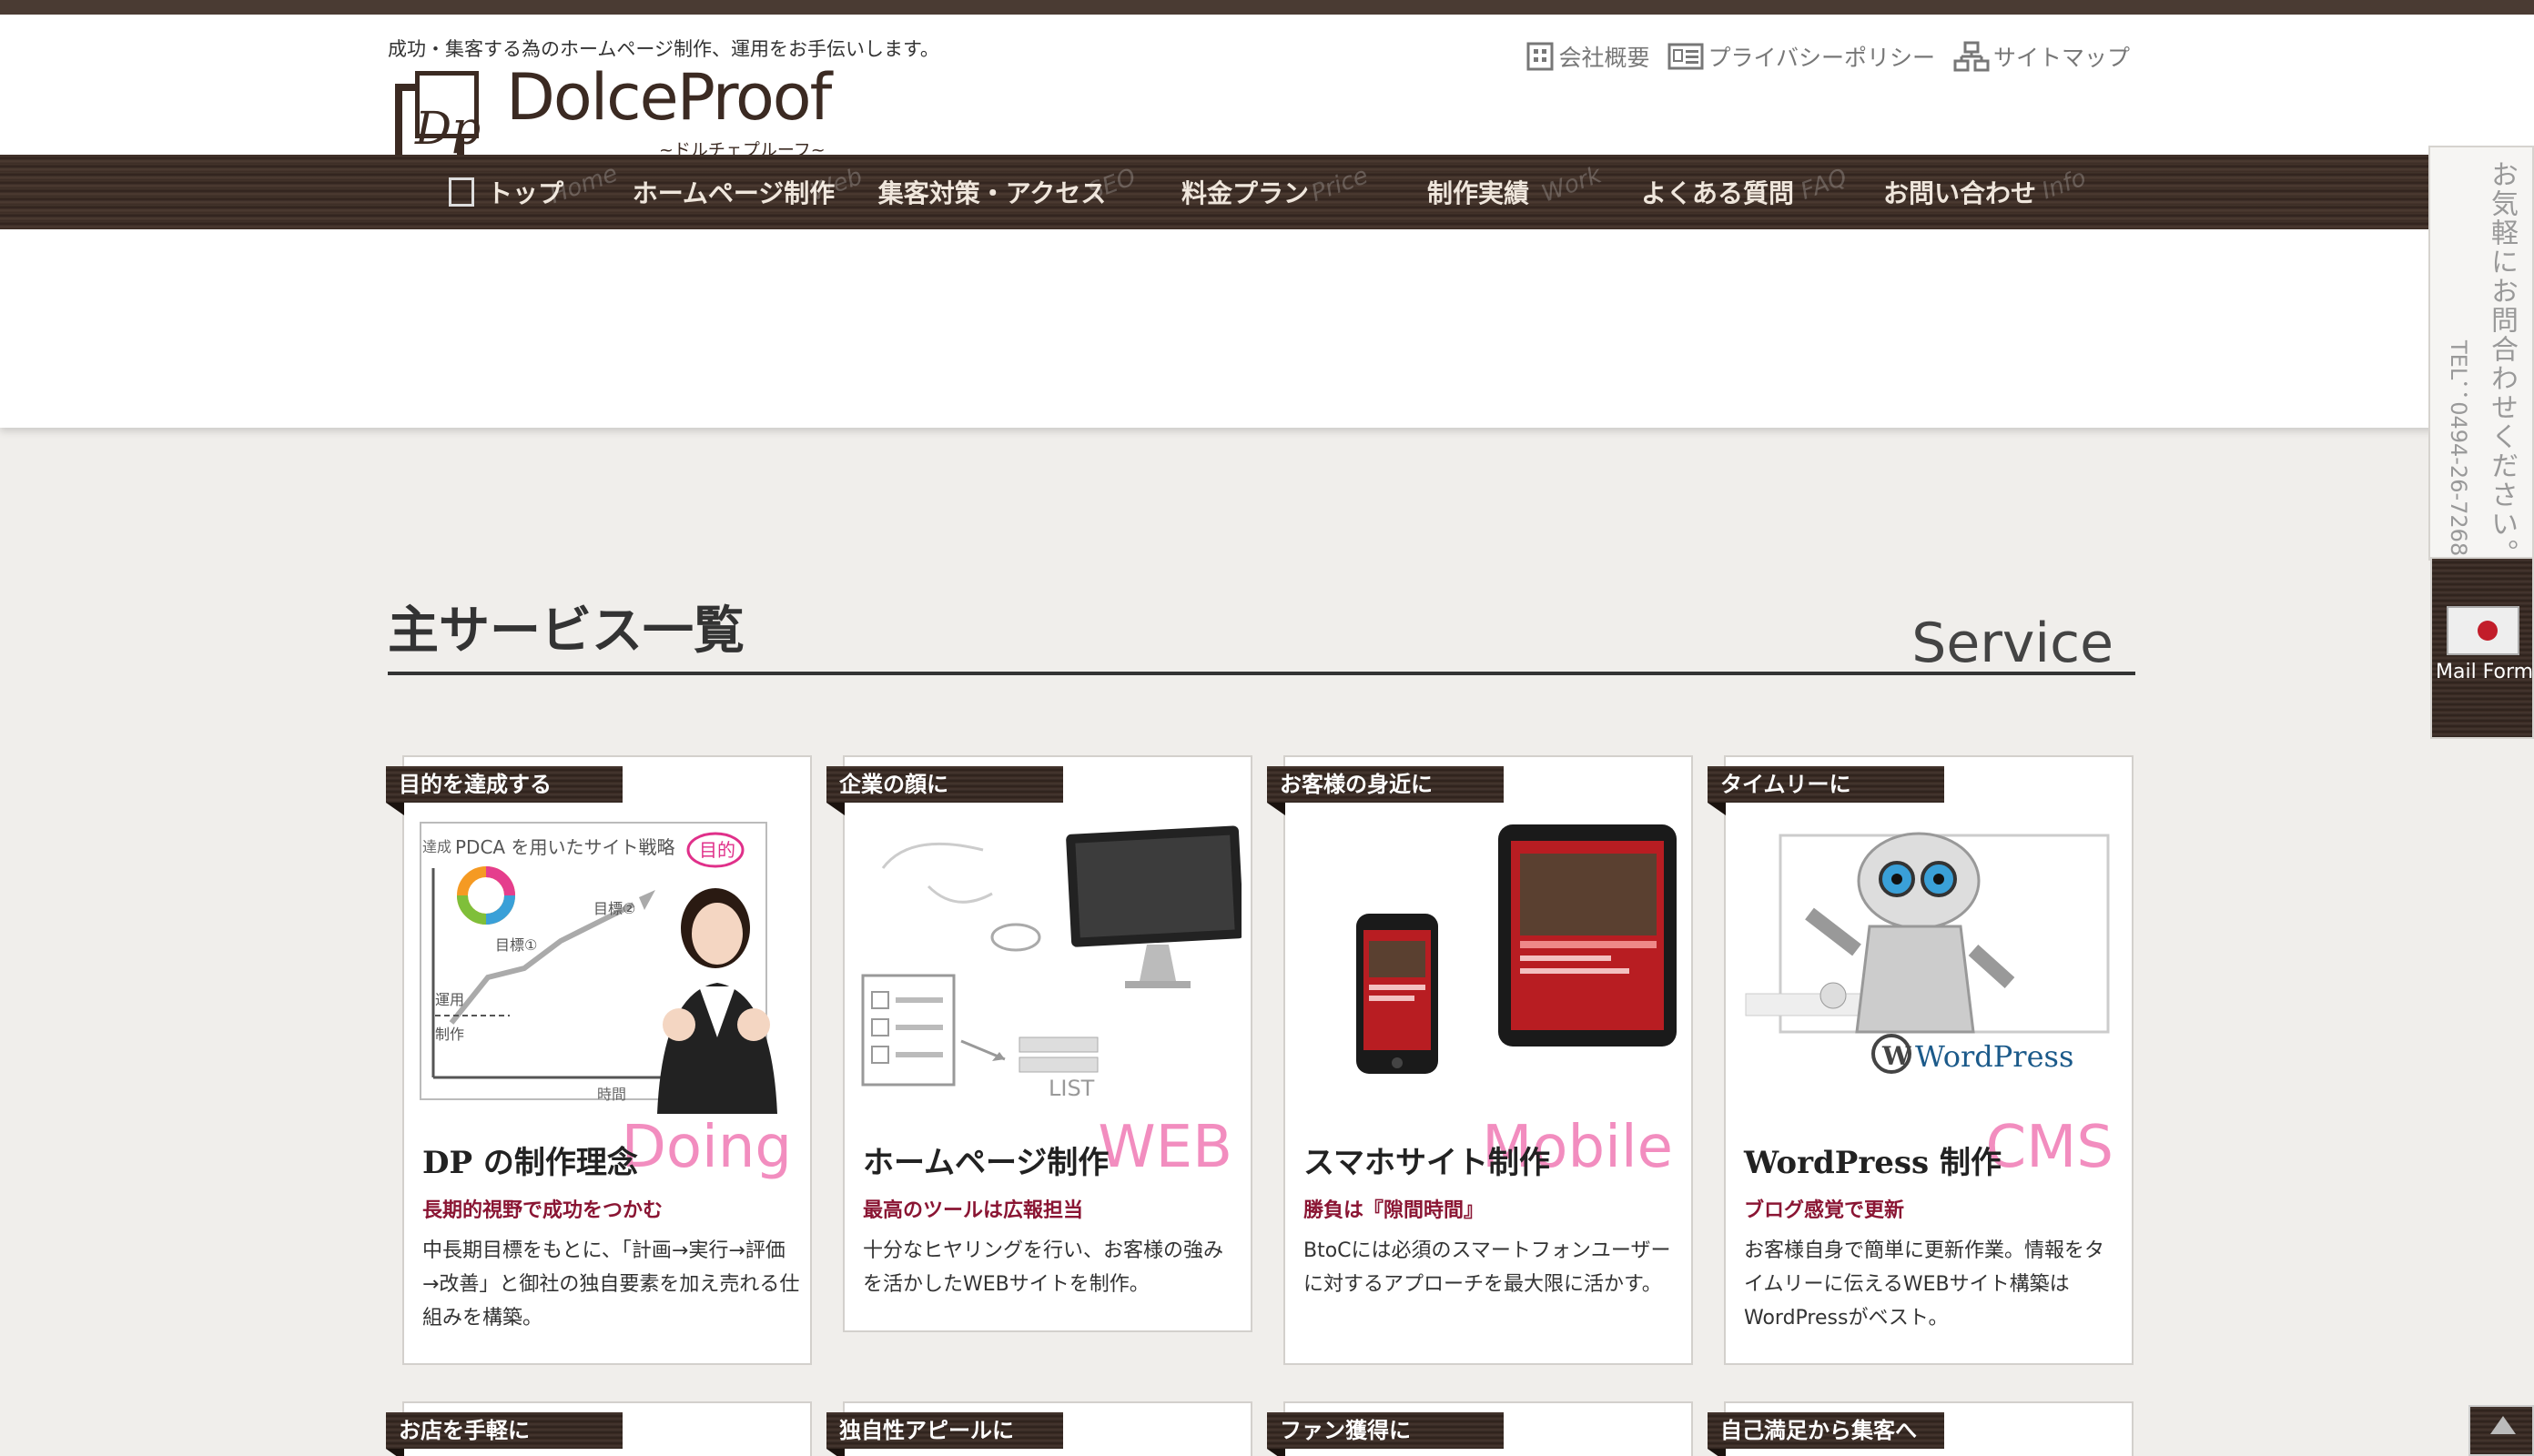 This screenshot has width=2534, height=1456. Describe the element at coordinates (2064, 185) in the screenshot. I see `nav-ghost: Info` at that location.